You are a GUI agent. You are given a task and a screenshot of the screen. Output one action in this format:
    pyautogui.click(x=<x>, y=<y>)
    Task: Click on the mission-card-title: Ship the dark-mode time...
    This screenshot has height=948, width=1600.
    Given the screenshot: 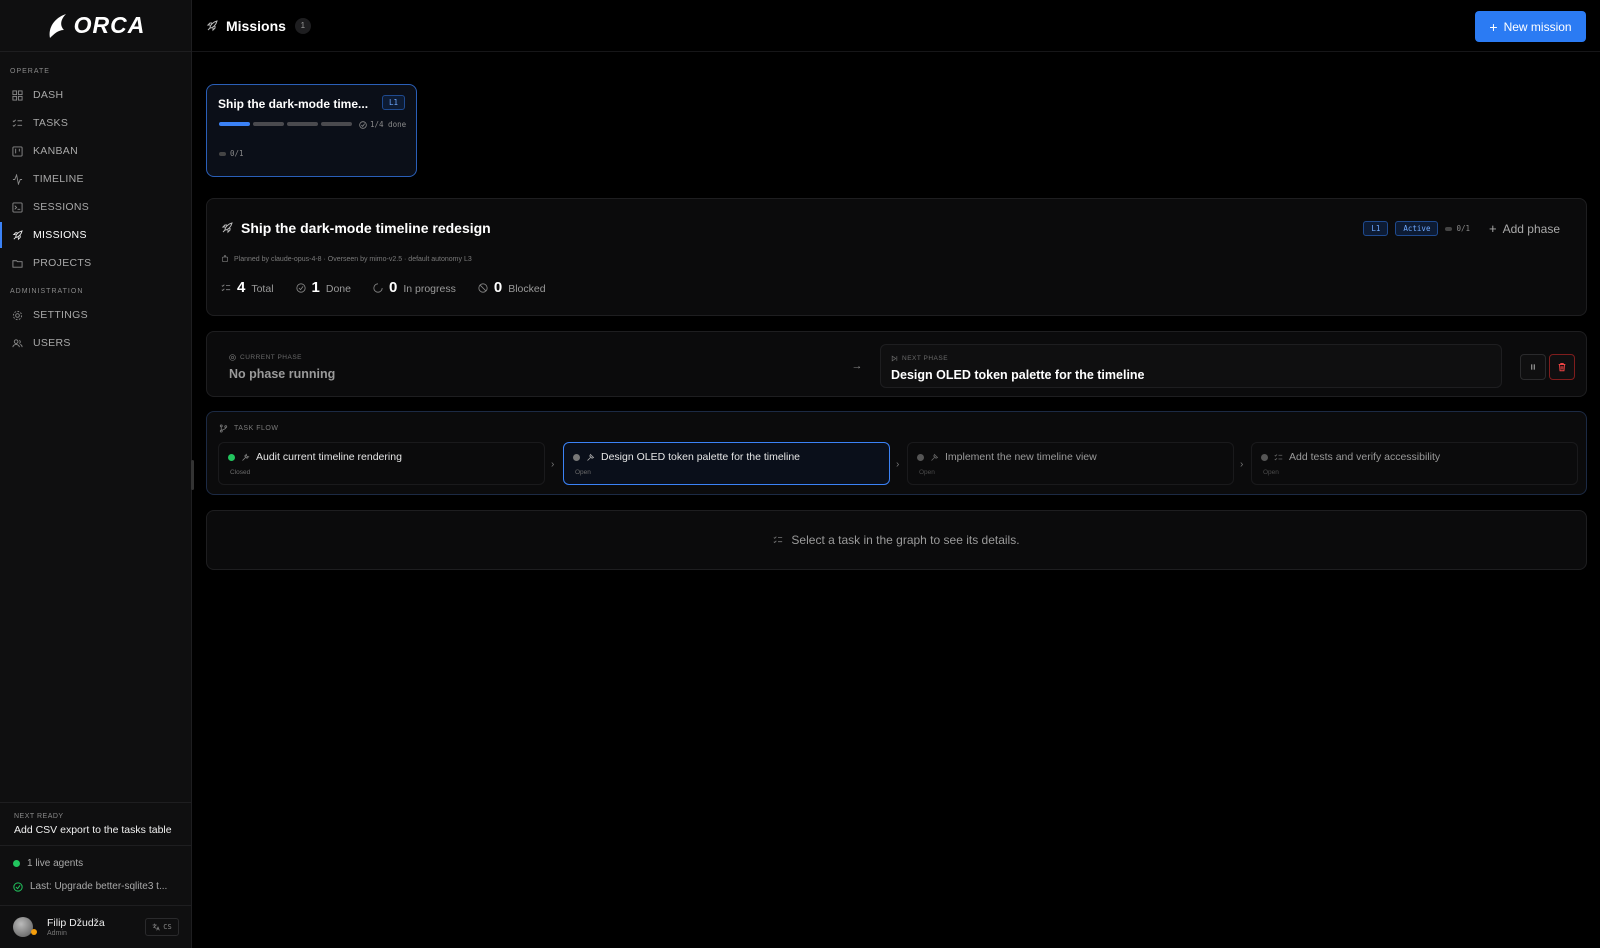 What is the action you would take?
    pyautogui.click(x=293, y=104)
    